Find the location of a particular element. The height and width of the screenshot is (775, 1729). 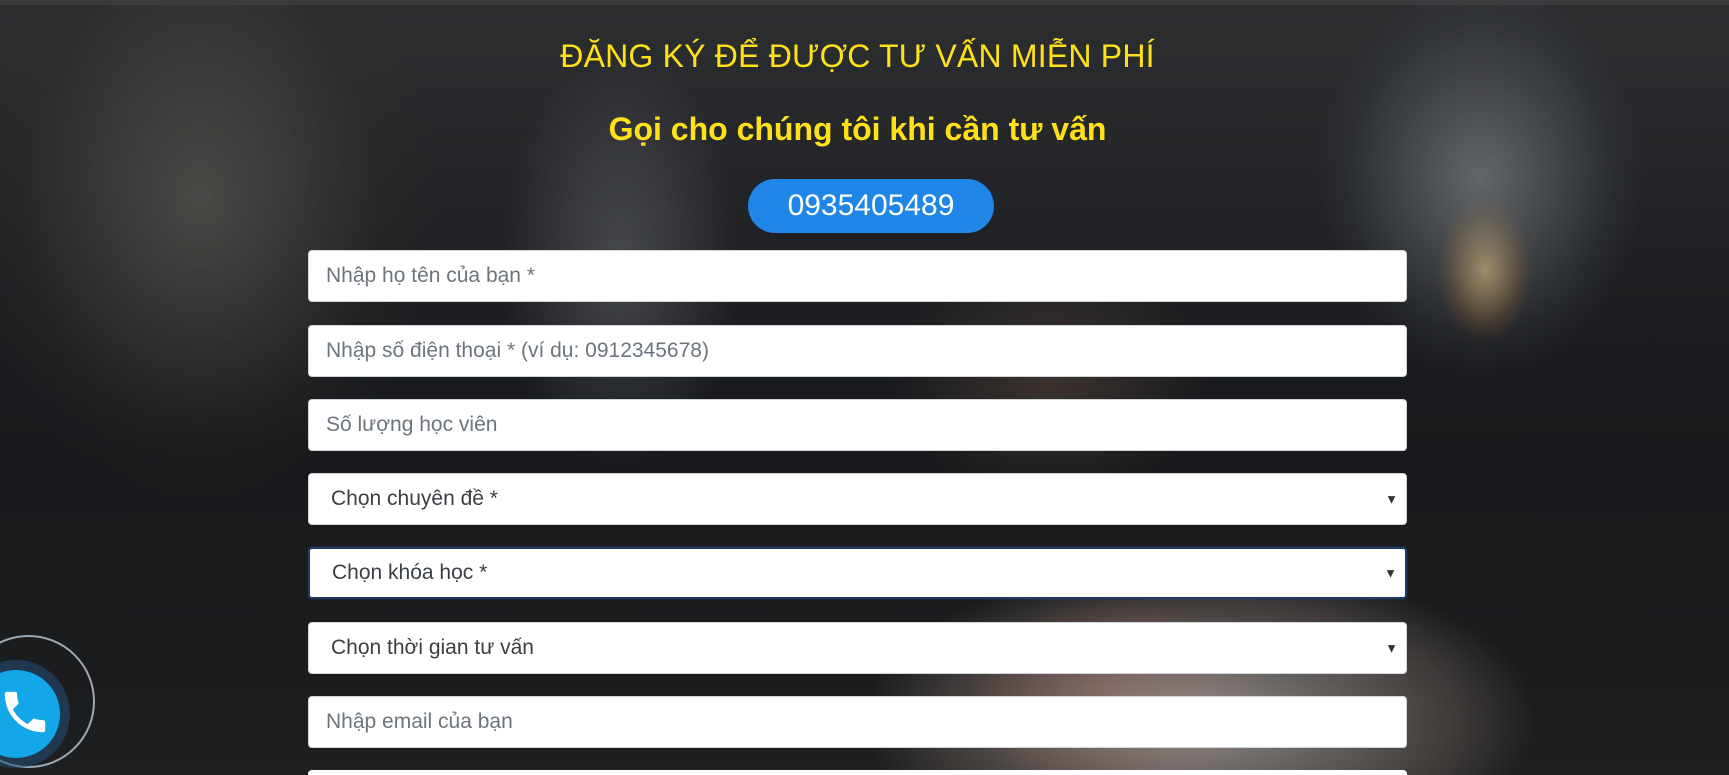

course-select-value: Chọn khóa học * is located at coordinates (410, 572).